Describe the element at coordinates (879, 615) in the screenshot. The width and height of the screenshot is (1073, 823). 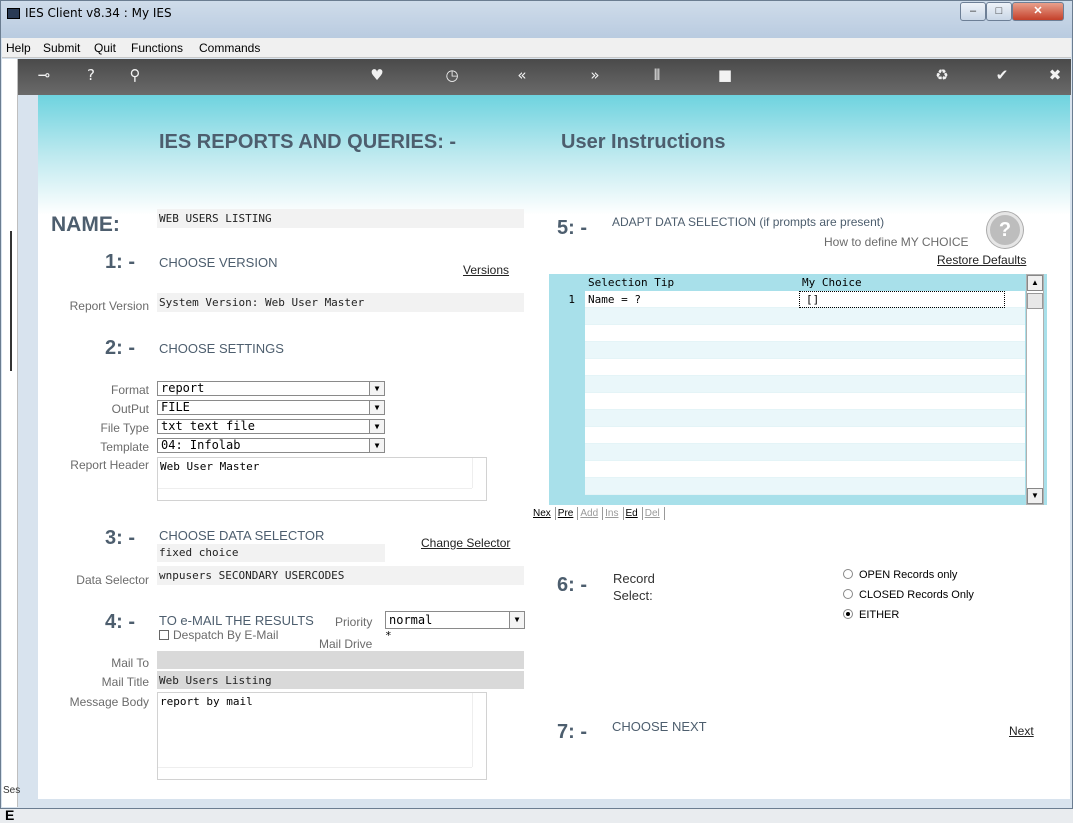
I see `either-label: EITHER` at that location.